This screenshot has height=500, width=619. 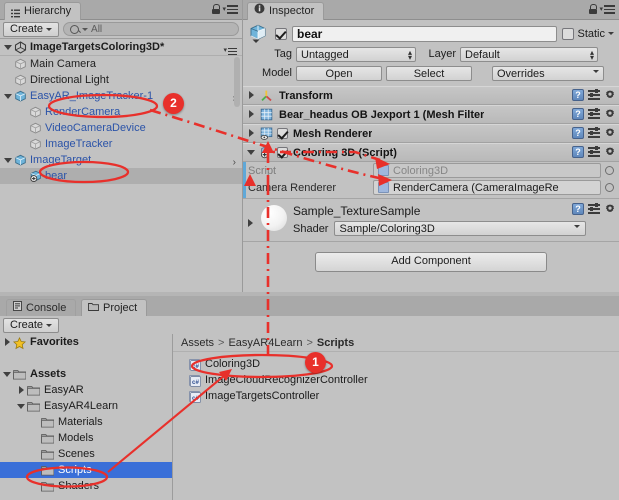 I want to click on tag-label: Tag, so click(x=283, y=54).